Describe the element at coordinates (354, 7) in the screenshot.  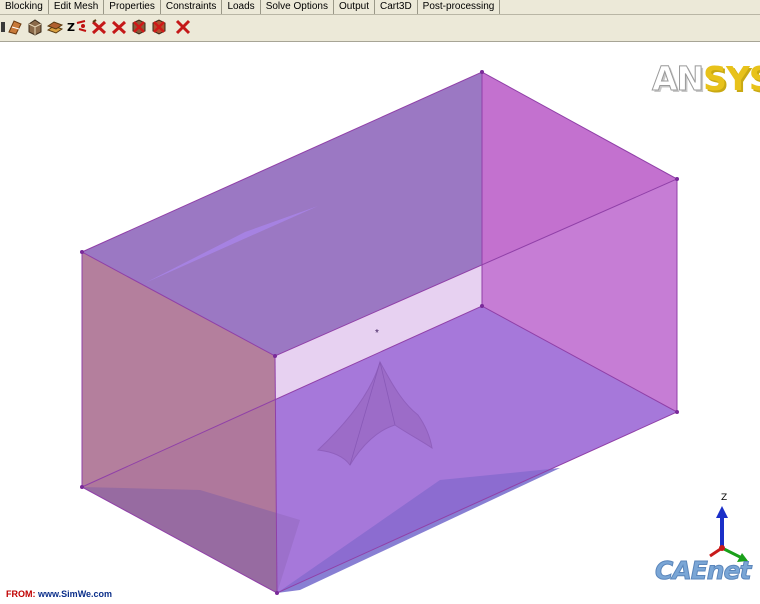
I see `tab-output: Output` at that location.